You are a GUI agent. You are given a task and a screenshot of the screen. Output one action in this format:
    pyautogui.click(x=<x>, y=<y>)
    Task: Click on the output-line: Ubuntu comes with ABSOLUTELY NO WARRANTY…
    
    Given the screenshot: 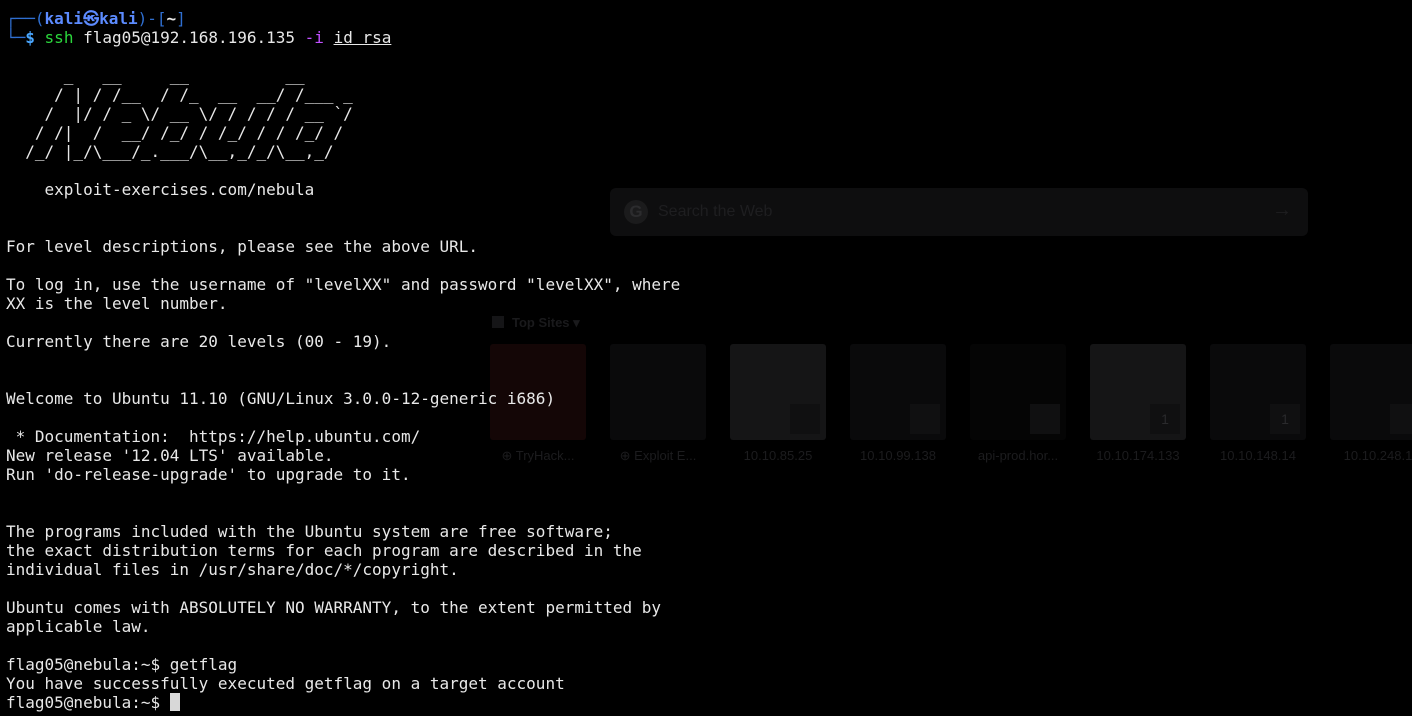 What is the action you would take?
    pyautogui.click(x=334, y=607)
    